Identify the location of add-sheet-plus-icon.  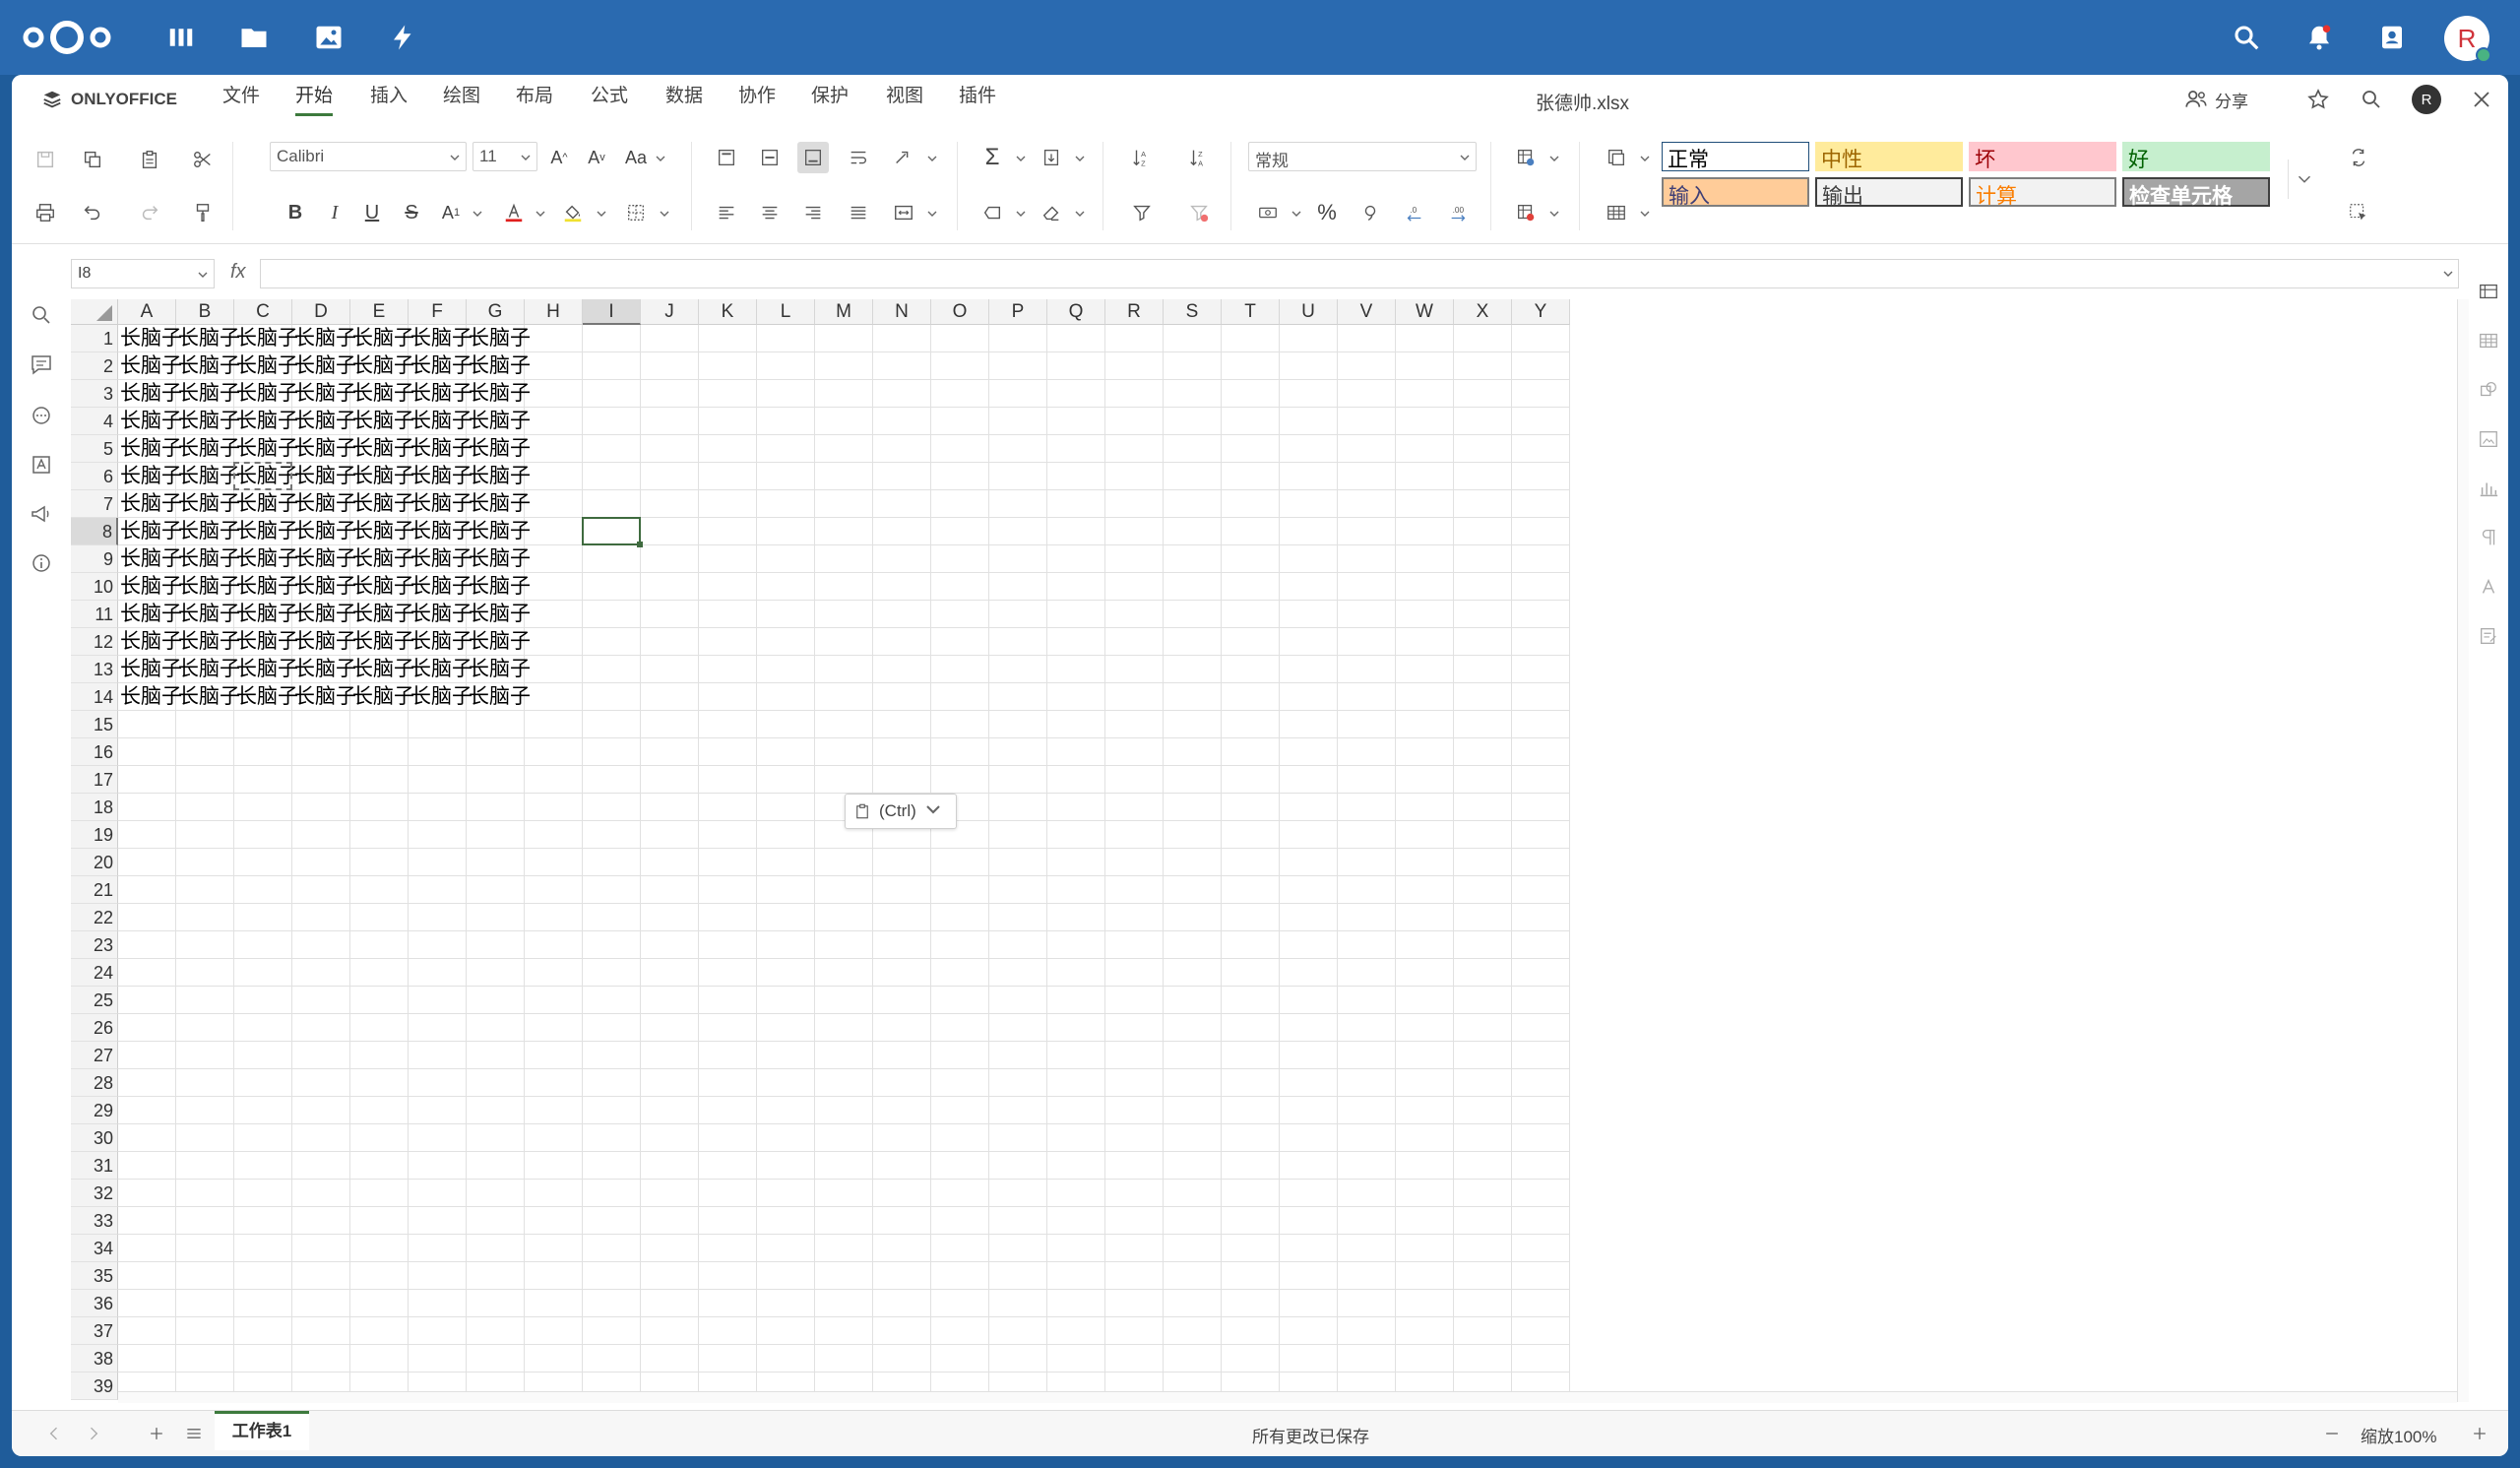
(156, 1434).